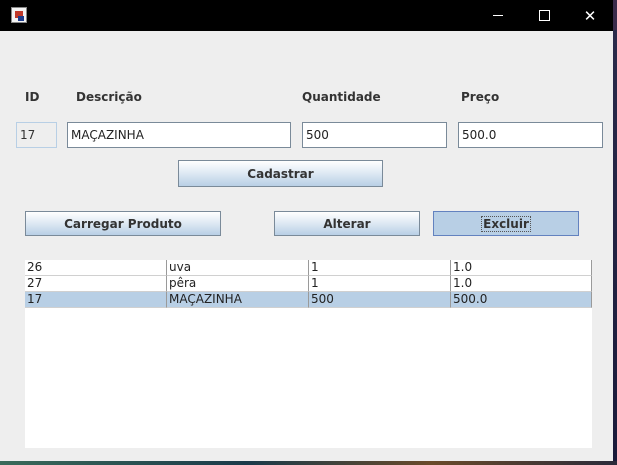  What do you see at coordinates (480, 97) in the screenshot?
I see `preco-label: Preço` at bounding box center [480, 97].